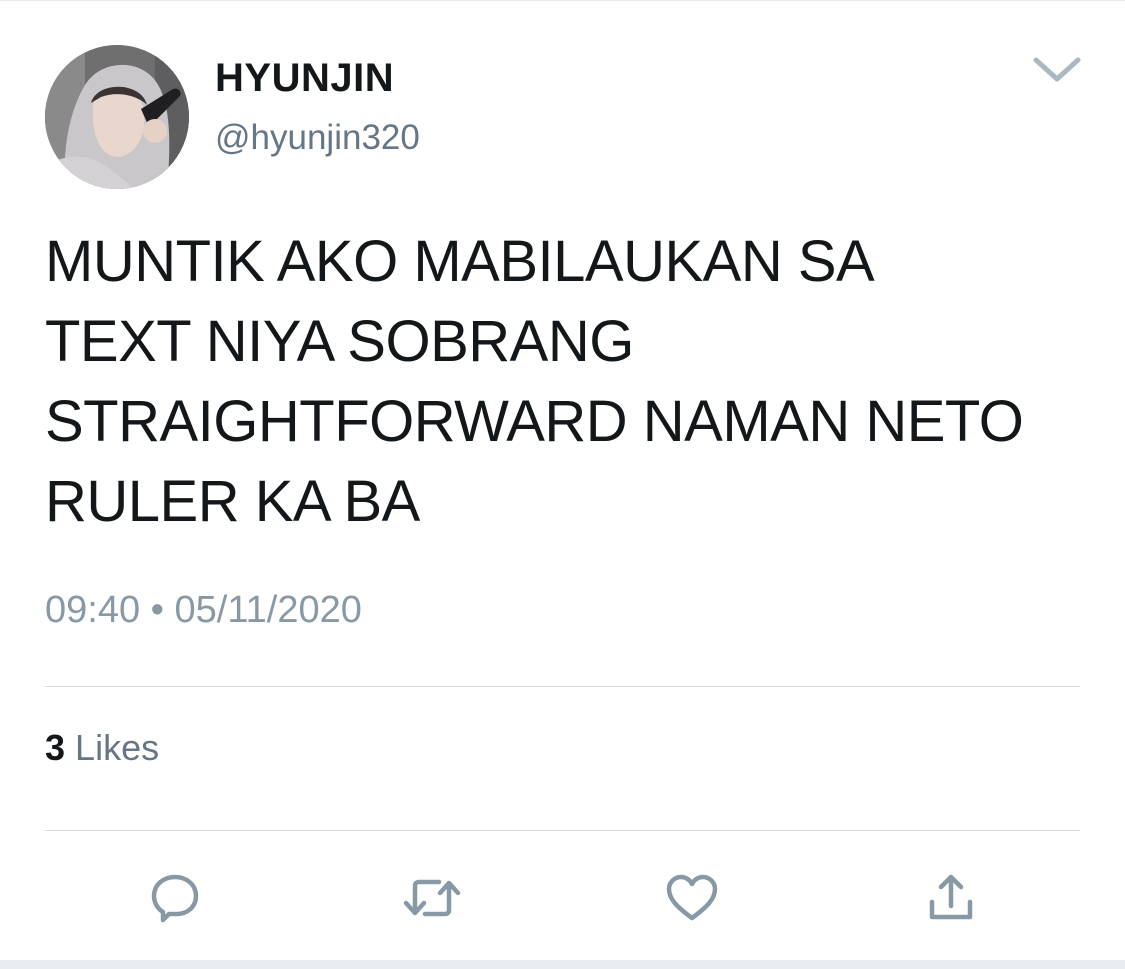 This screenshot has height=969, width=1125. I want to click on likes-label: Likes, so click(117, 747).